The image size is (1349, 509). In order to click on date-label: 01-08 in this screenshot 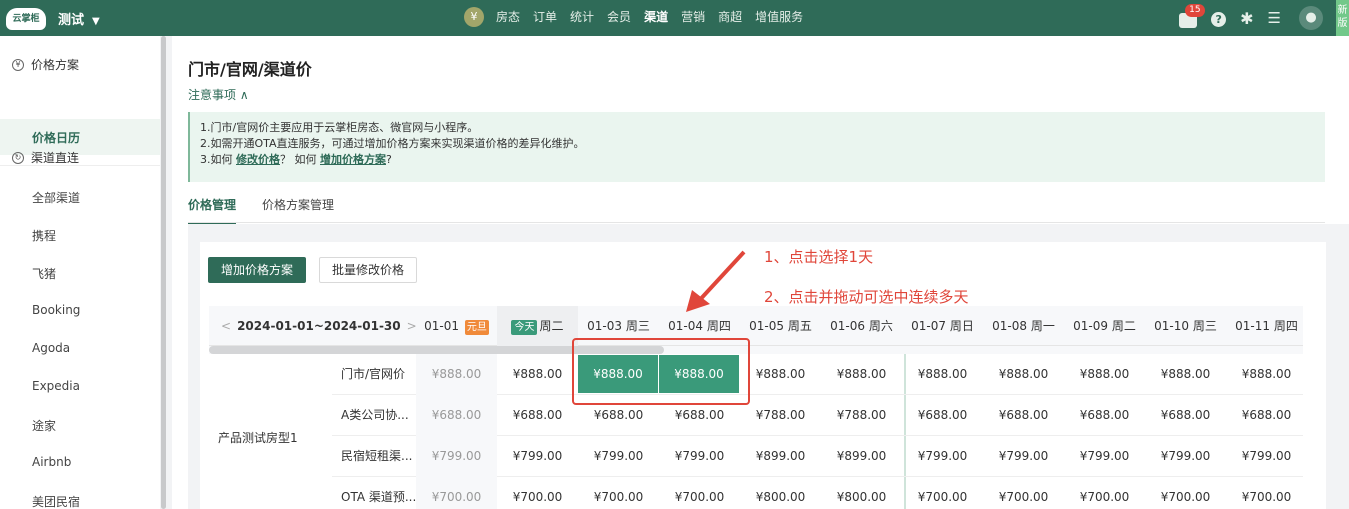, I will do `click(1010, 326)`.